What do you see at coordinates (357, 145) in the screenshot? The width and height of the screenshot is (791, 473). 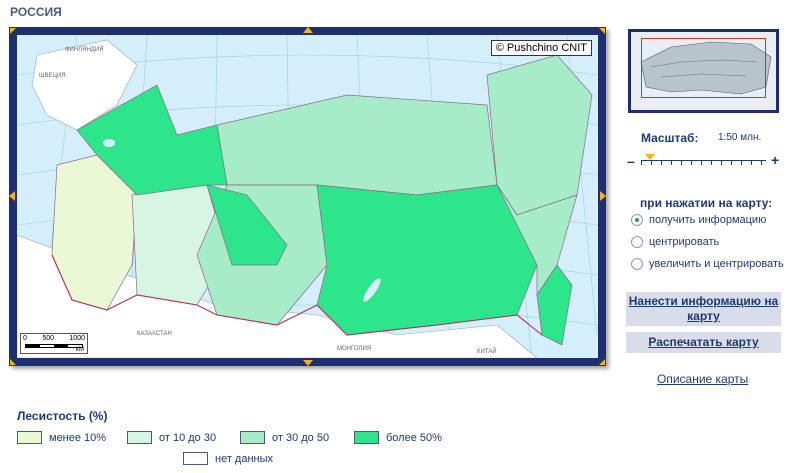 I see `region-arctic` at bounding box center [357, 145].